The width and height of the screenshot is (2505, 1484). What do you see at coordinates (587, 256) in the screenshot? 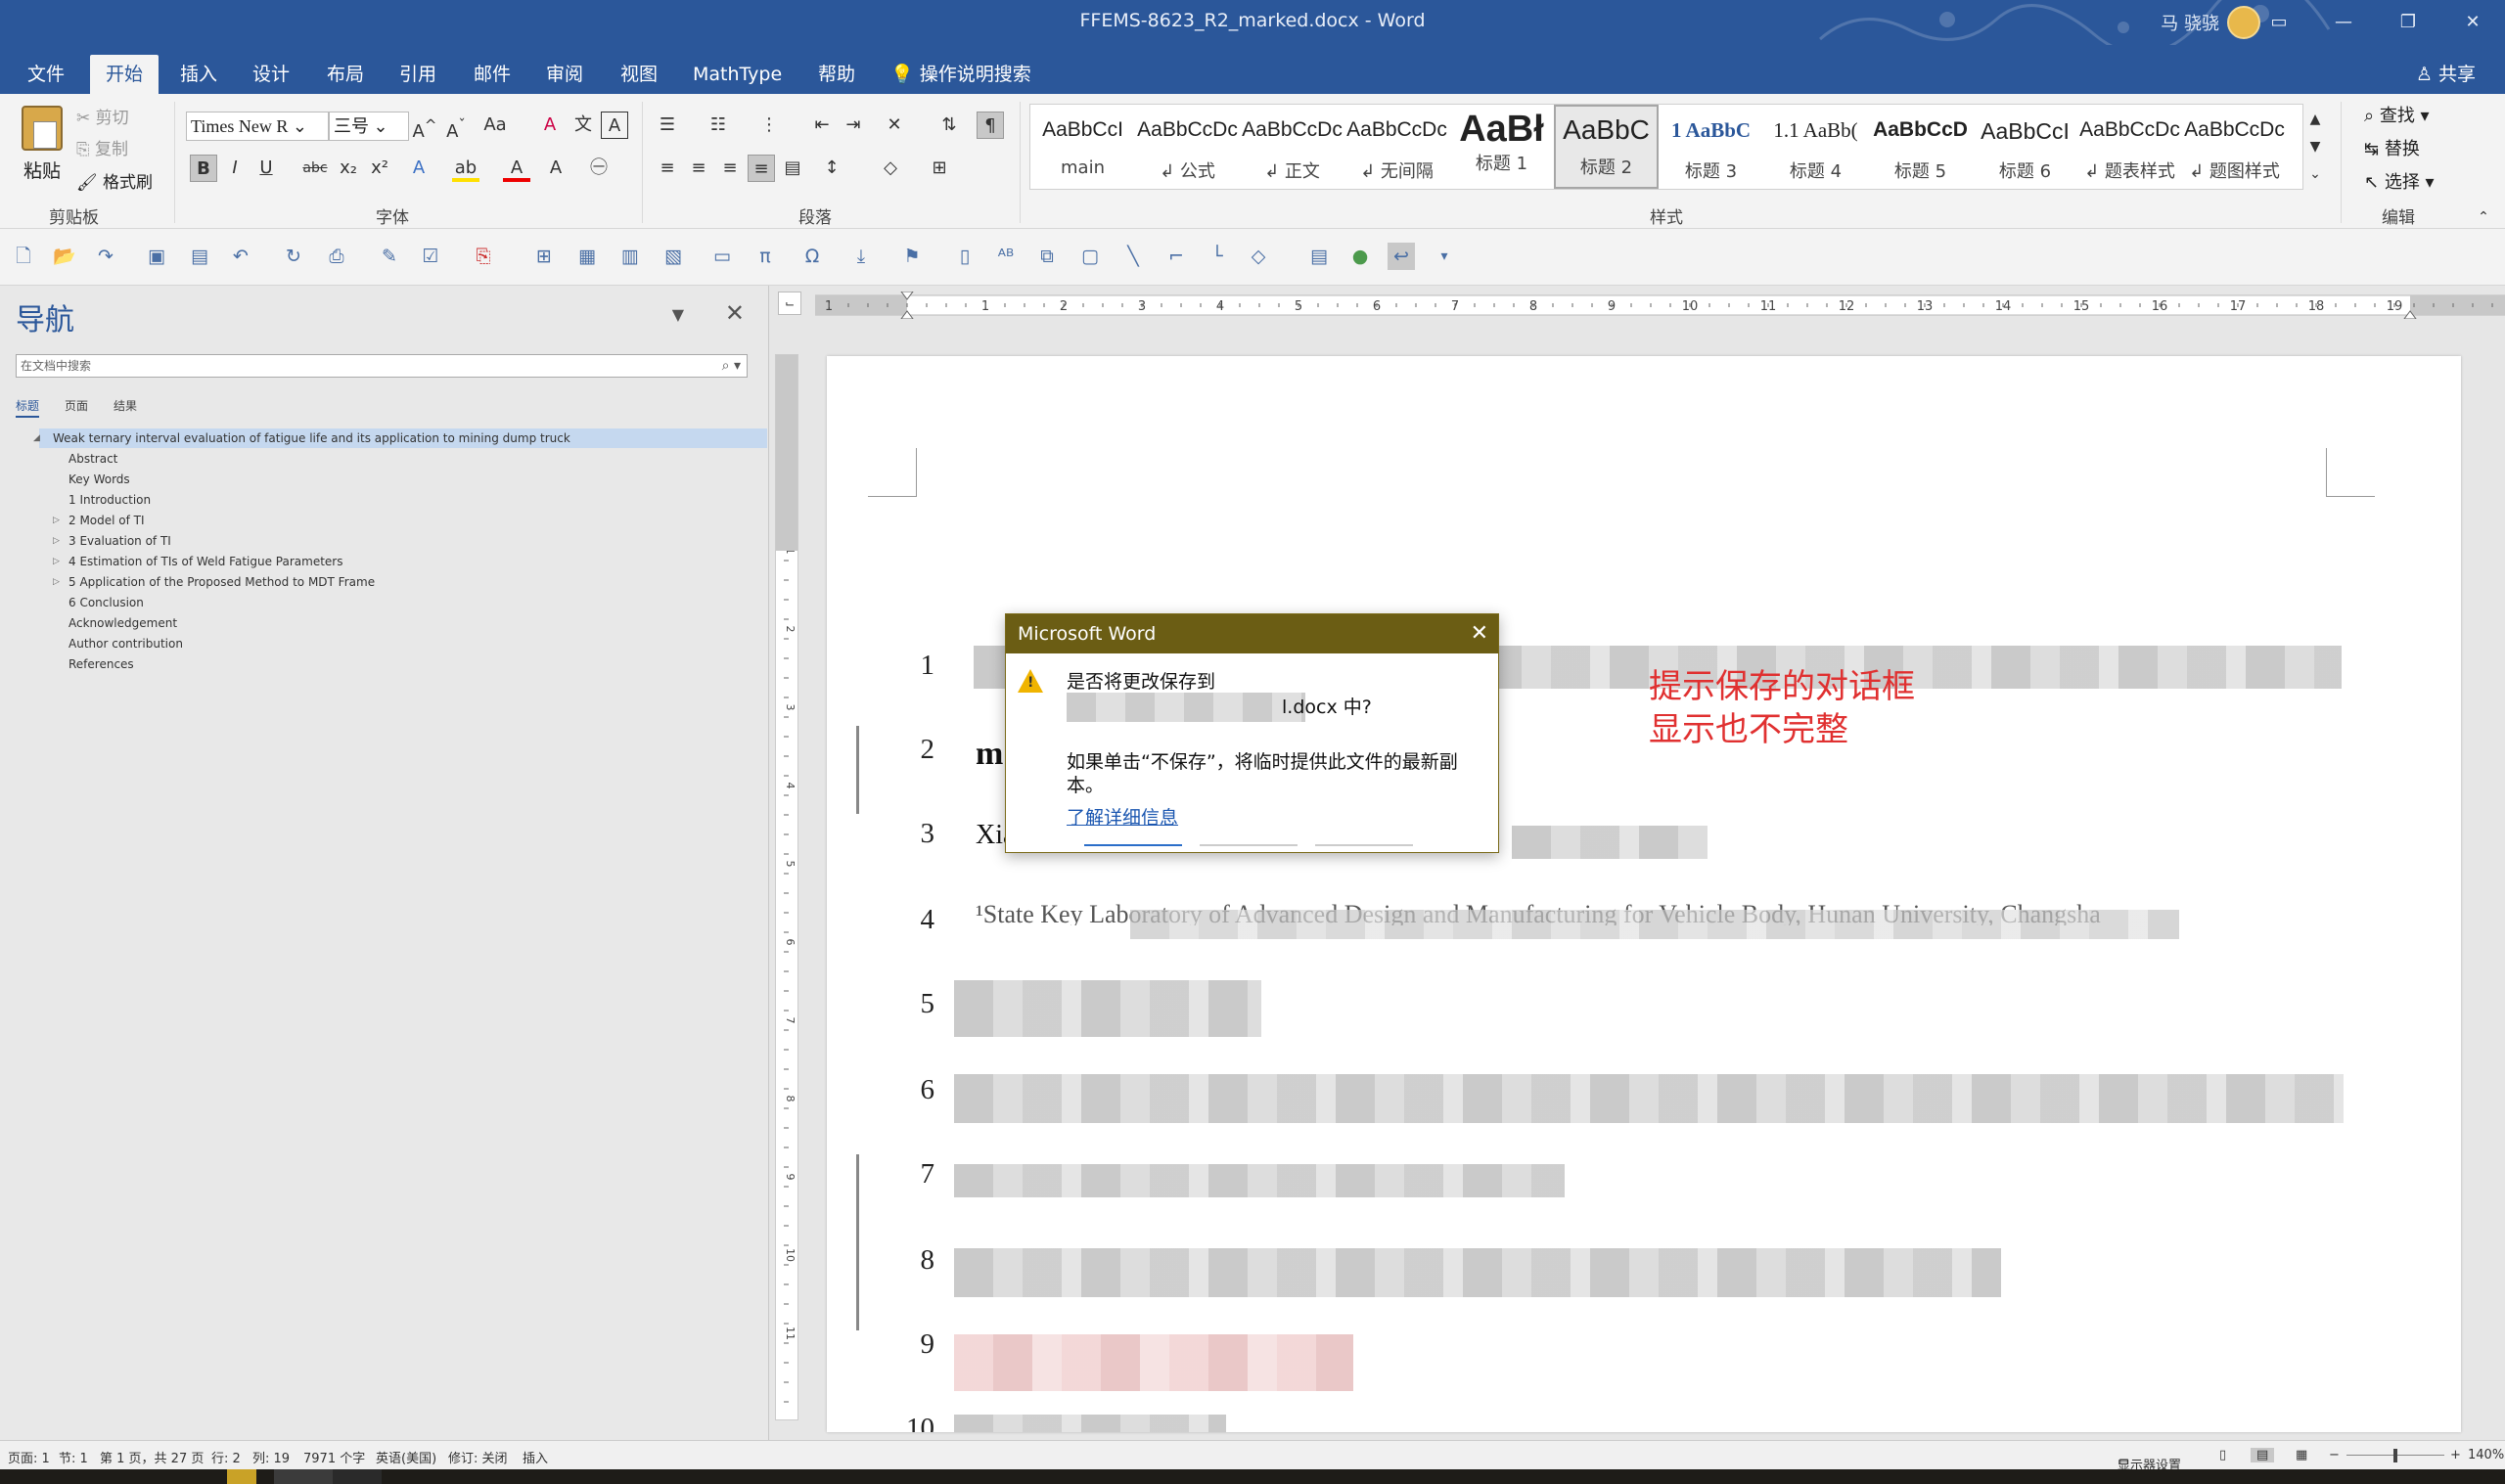
I see `insert-table-icon: ▦` at bounding box center [587, 256].